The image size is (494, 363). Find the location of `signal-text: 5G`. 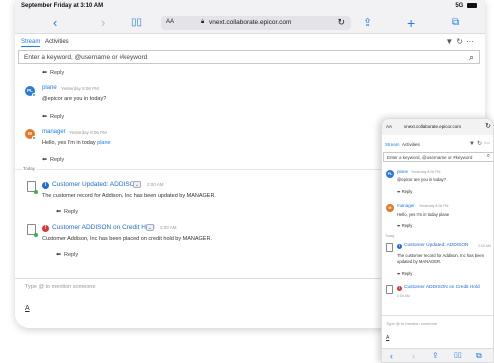

signal-text: 5G is located at coordinates (459, 6).